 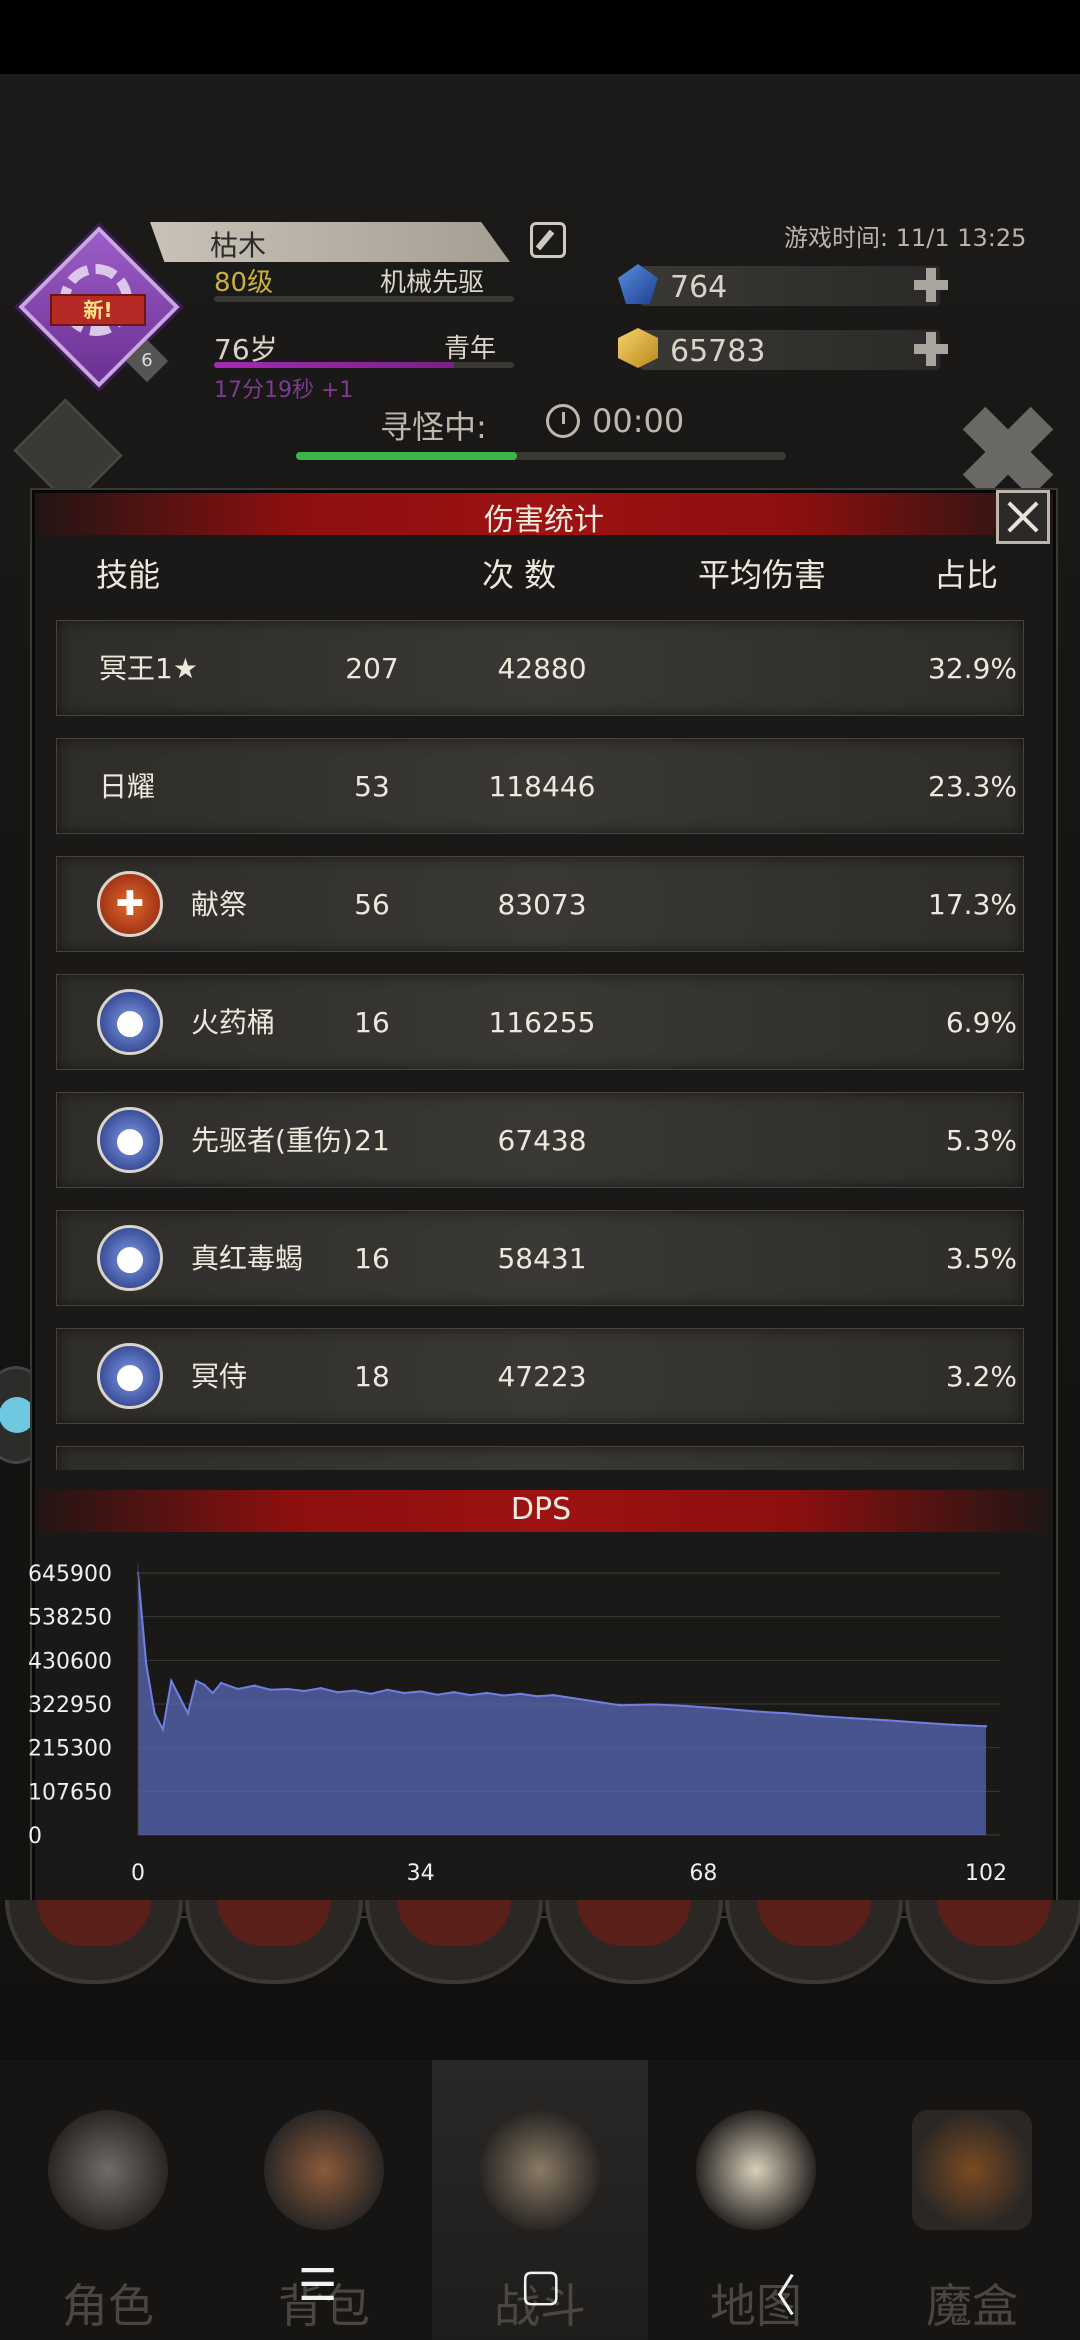 I want to click on nav-label: 角色, so click(x=108, y=2306).